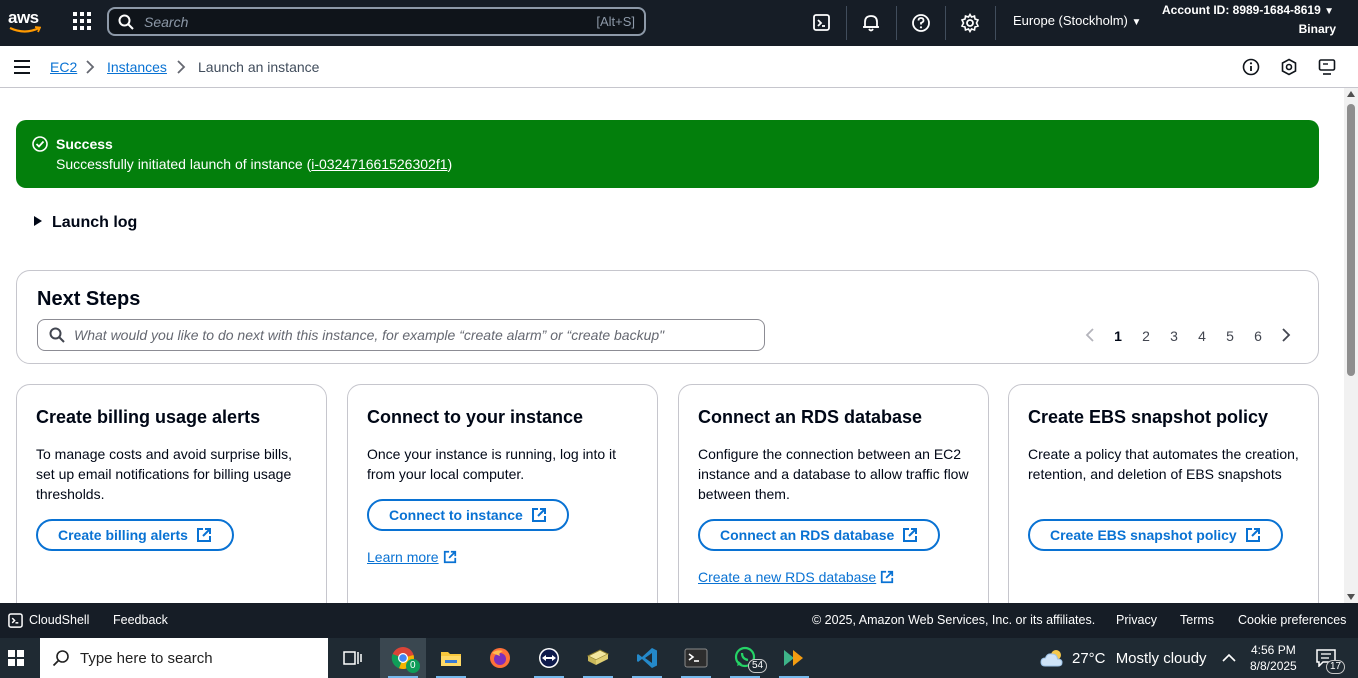  I want to click on help-icon, so click(921, 23).